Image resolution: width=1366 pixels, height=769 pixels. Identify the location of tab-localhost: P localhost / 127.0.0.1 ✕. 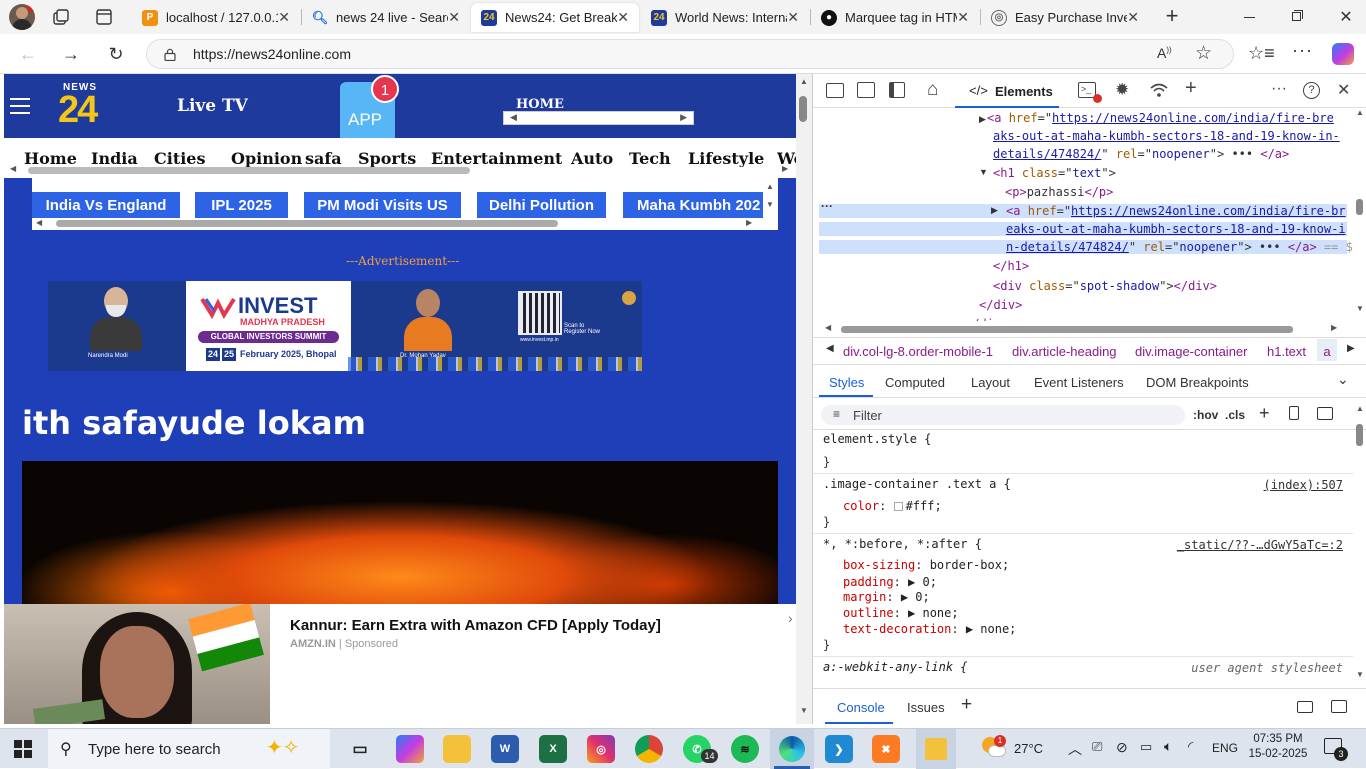
(216, 17).